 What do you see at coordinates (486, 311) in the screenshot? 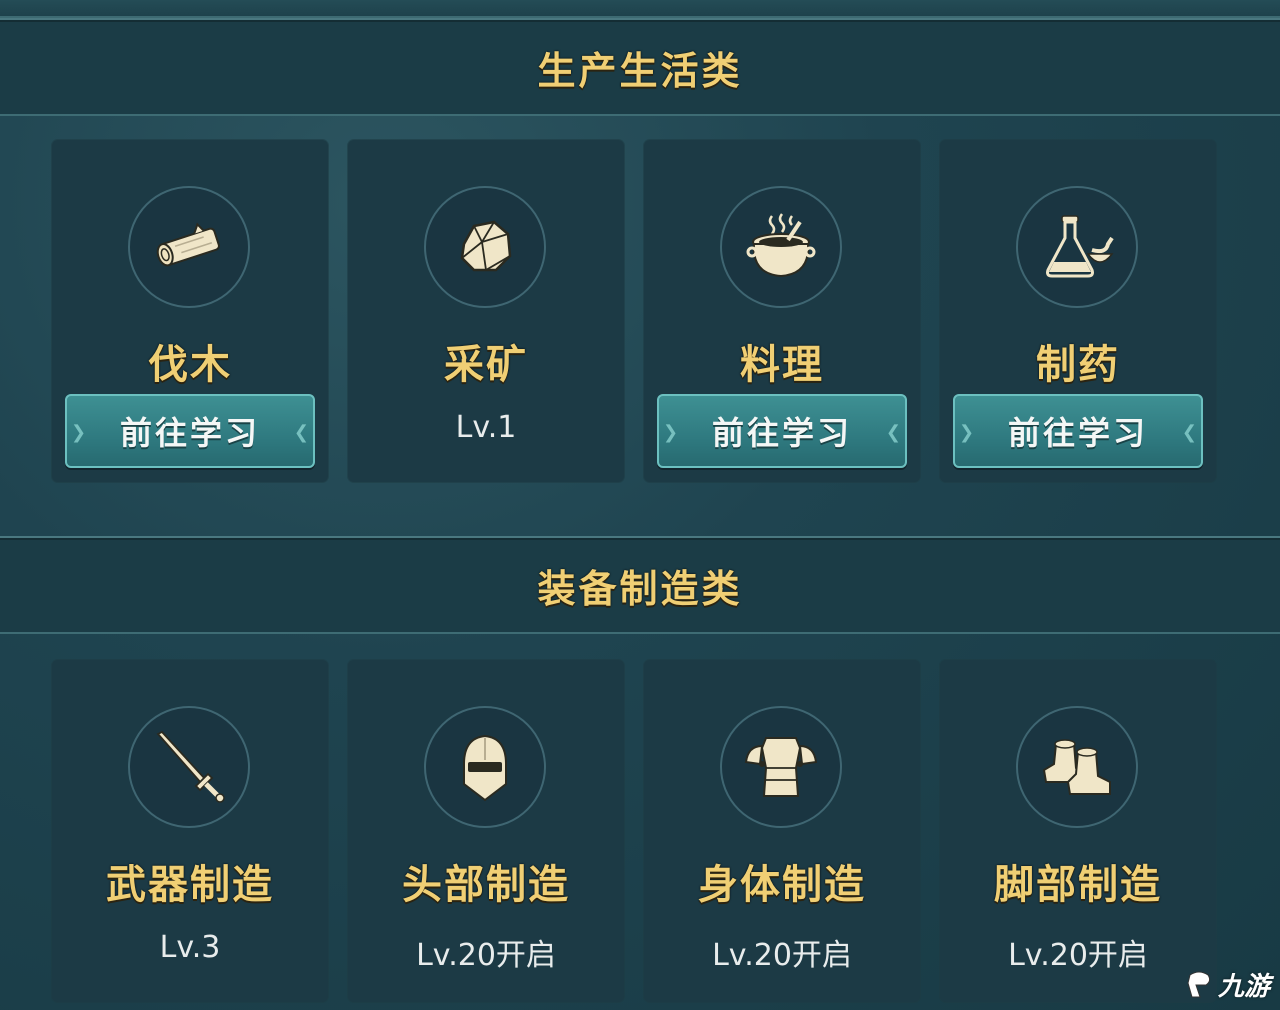
I see `skill-card-mining: 采矿 Lv.1` at bounding box center [486, 311].